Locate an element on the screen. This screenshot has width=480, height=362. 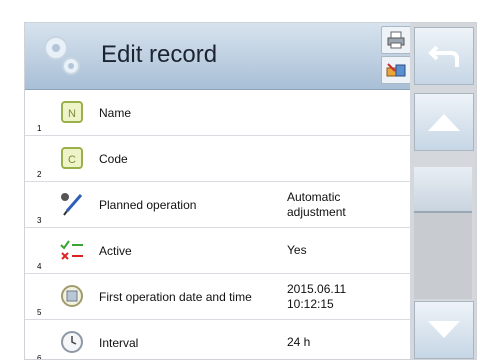
export-button is located at coordinates (396, 70).